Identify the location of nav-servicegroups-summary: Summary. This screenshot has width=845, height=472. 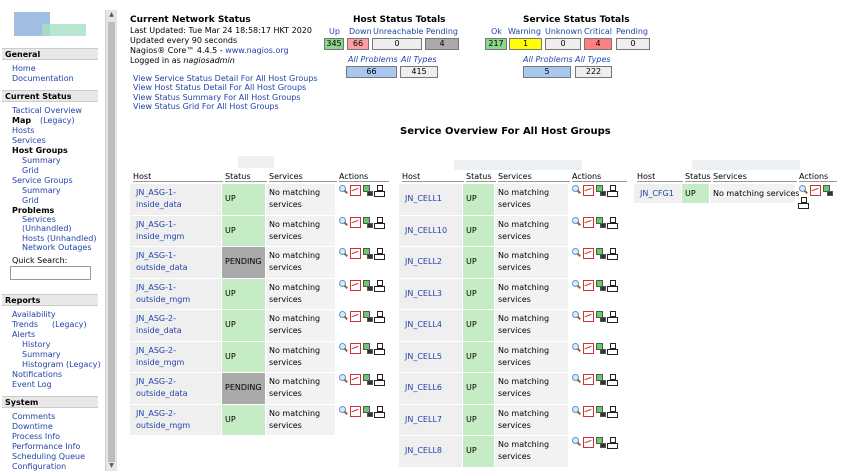
(41, 191).